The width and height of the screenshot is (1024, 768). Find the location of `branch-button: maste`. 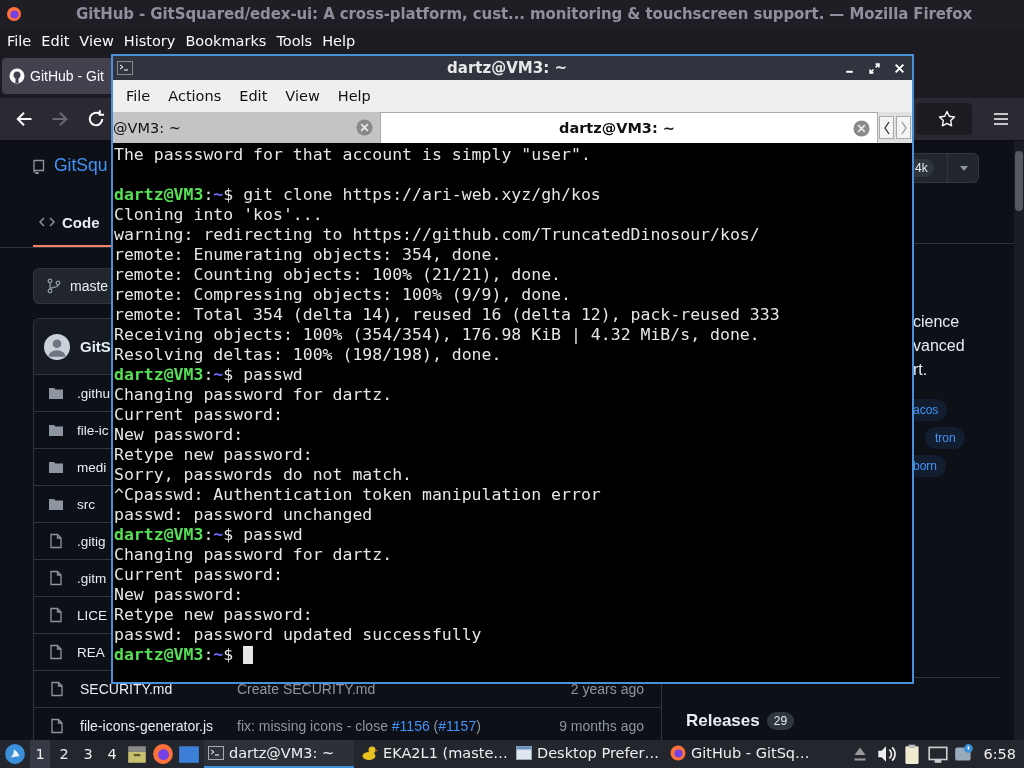

branch-button: maste is located at coordinates (72, 286).